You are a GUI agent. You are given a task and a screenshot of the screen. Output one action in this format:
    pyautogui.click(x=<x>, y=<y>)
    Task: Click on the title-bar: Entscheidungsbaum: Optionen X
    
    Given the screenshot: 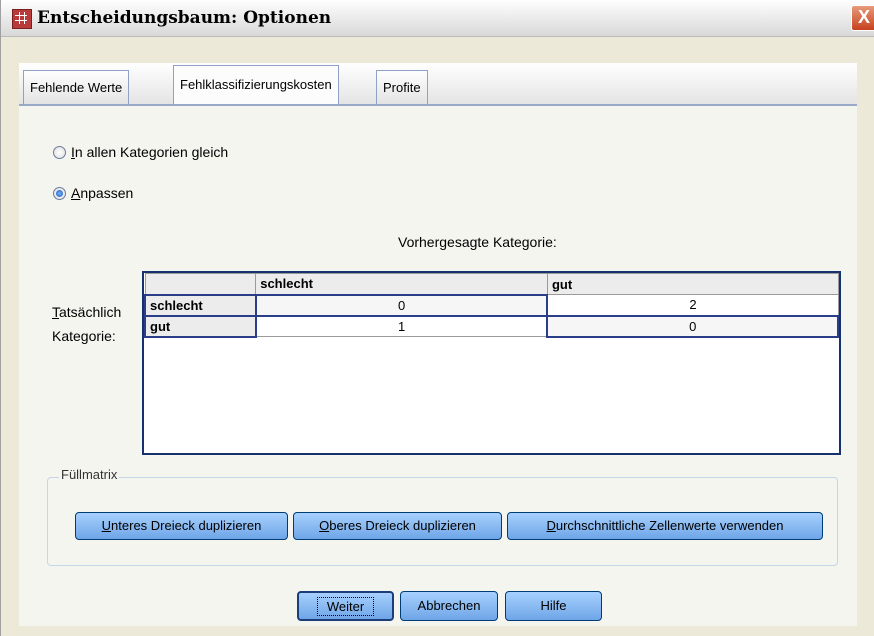 What is the action you would take?
    pyautogui.click(x=437, y=18)
    